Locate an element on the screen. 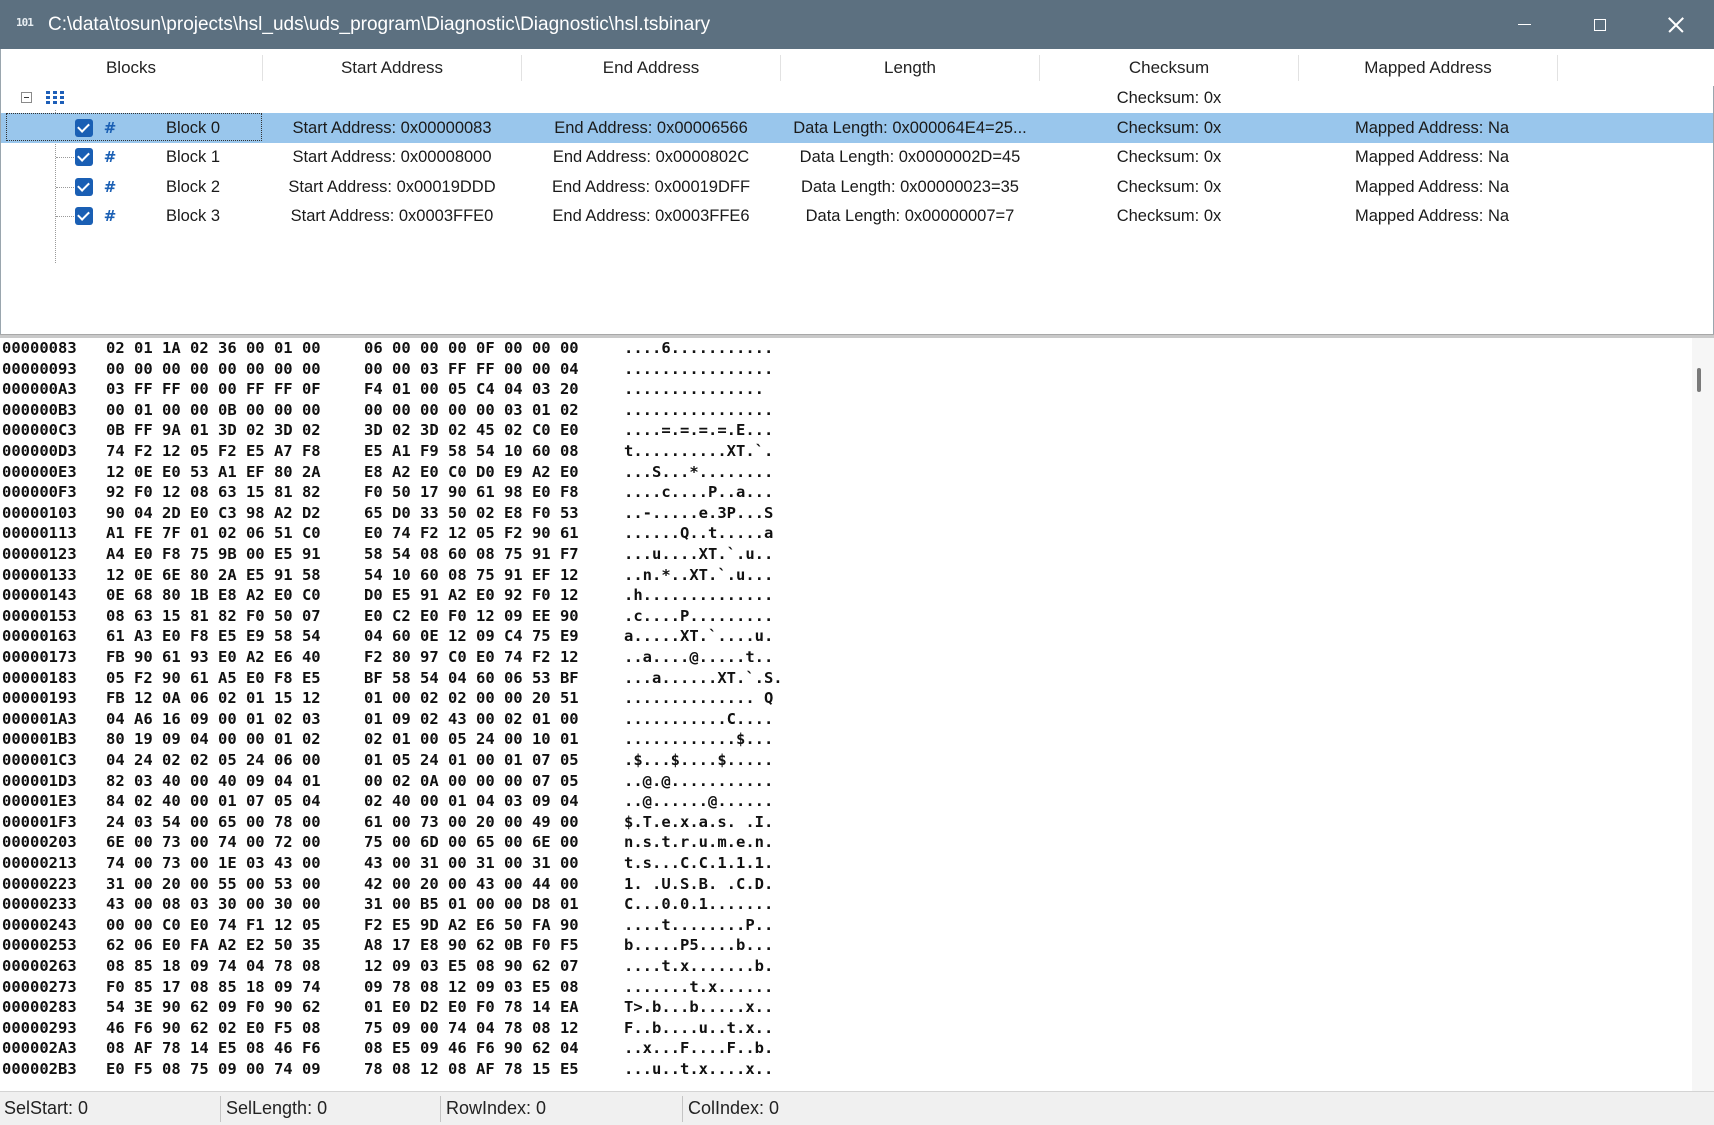 This screenshot has height=1125, width=1714. hex-address: 000000D3 is located at coordinates (39, 451).